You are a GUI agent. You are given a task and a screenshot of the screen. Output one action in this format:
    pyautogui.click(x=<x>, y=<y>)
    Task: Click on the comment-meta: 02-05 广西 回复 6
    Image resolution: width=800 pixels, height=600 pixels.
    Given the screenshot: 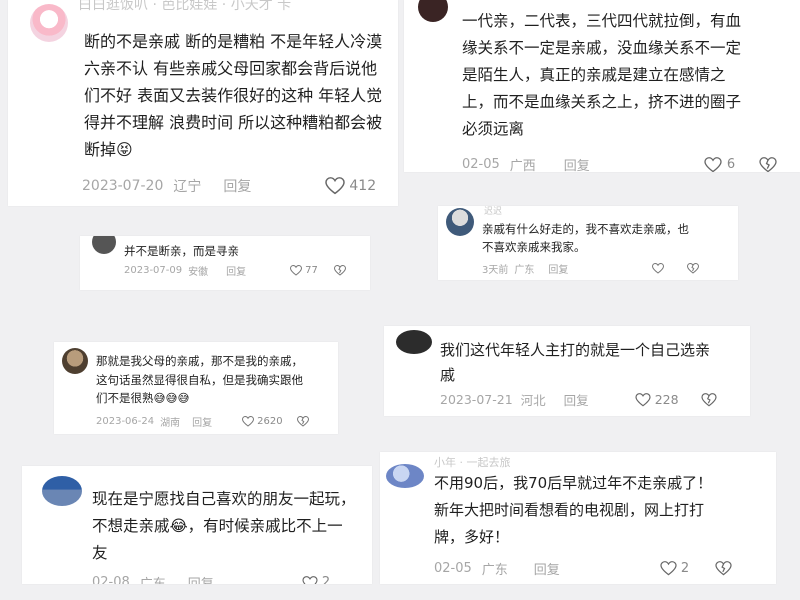 What is the action you would take?
    pyautogui.click(x=619, y=163)
    